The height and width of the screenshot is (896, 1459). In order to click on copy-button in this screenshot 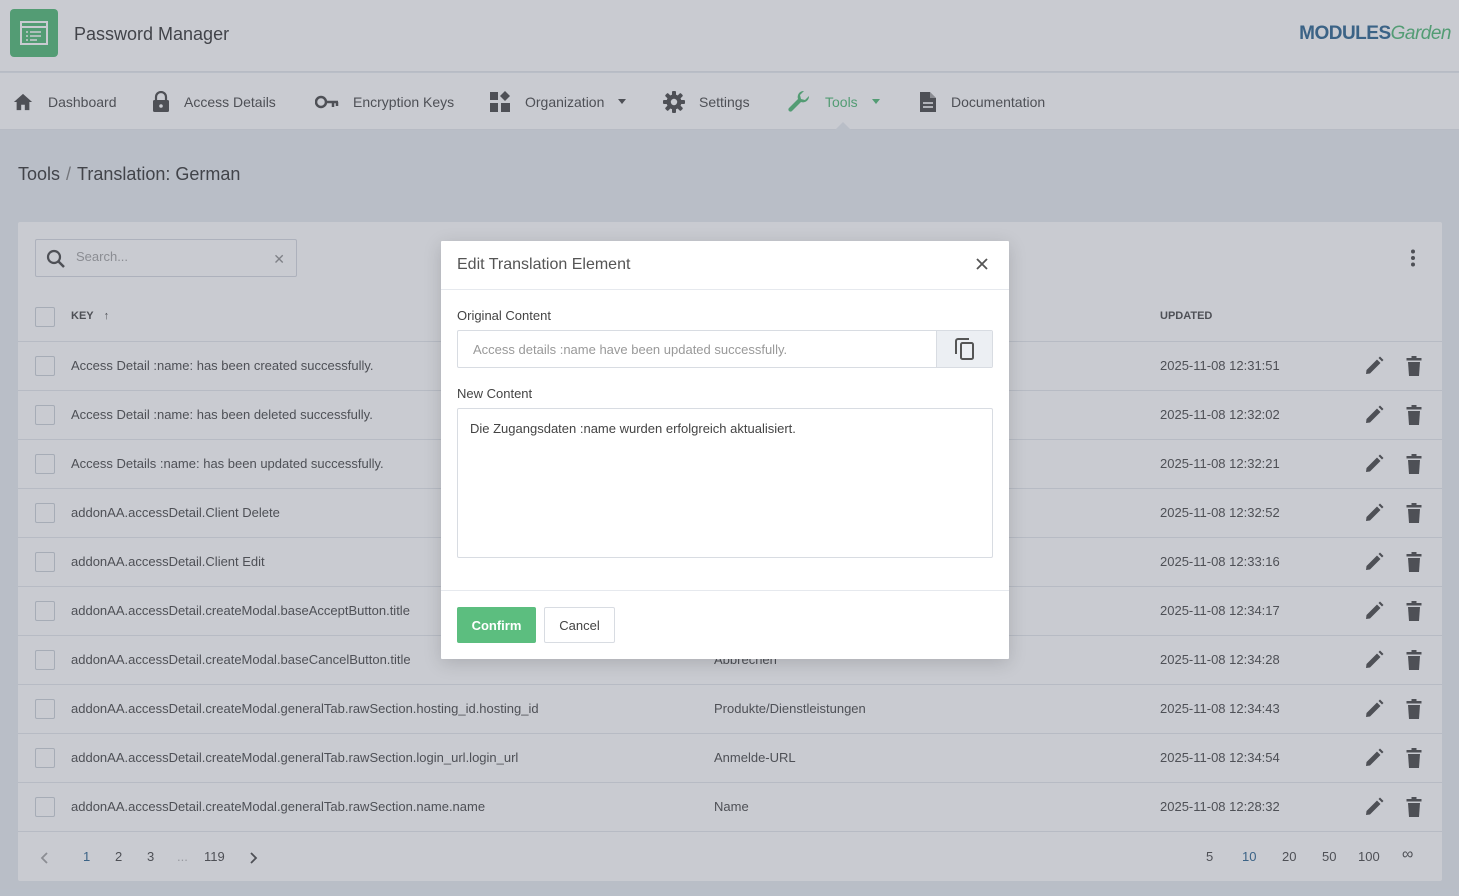, I will do `click(964, 349)`.